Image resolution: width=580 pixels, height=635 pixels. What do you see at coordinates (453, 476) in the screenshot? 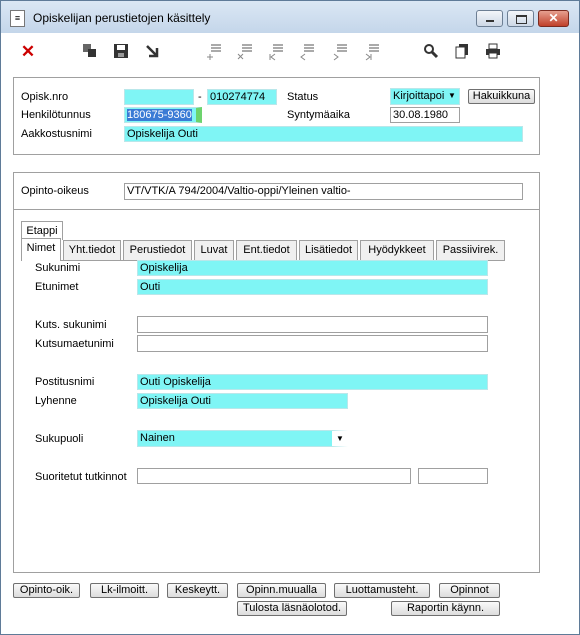
I see `suoritetut-tutkinnot-extra-field` at bounding box center [453, 476].